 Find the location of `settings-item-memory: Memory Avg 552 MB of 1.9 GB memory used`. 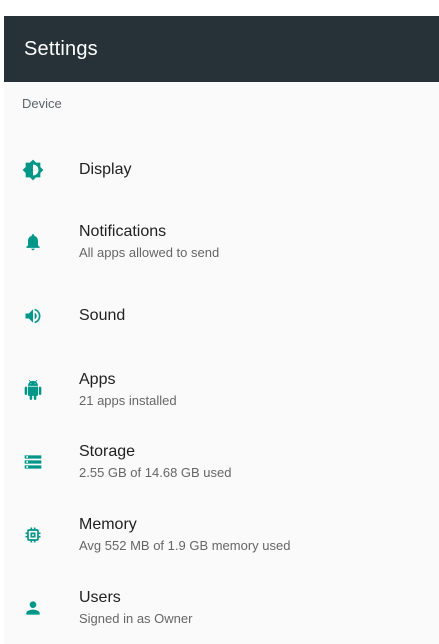

settings-item-memory: Memory Avg 552 MB of 1.9 GB memory used is located at coordinates (221, 535).